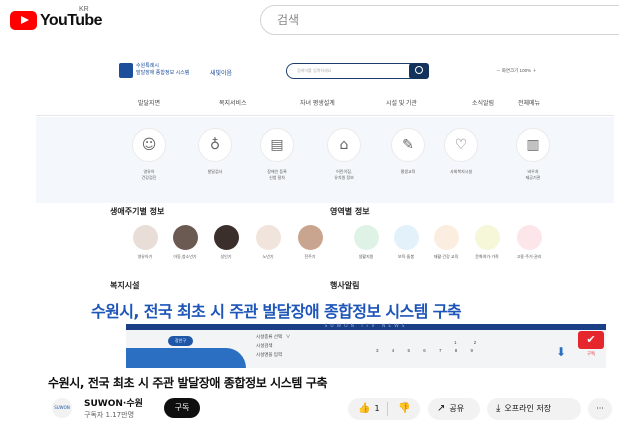  I want to click on site-nav-item: 자녀 평생설계, so click(317, 104).